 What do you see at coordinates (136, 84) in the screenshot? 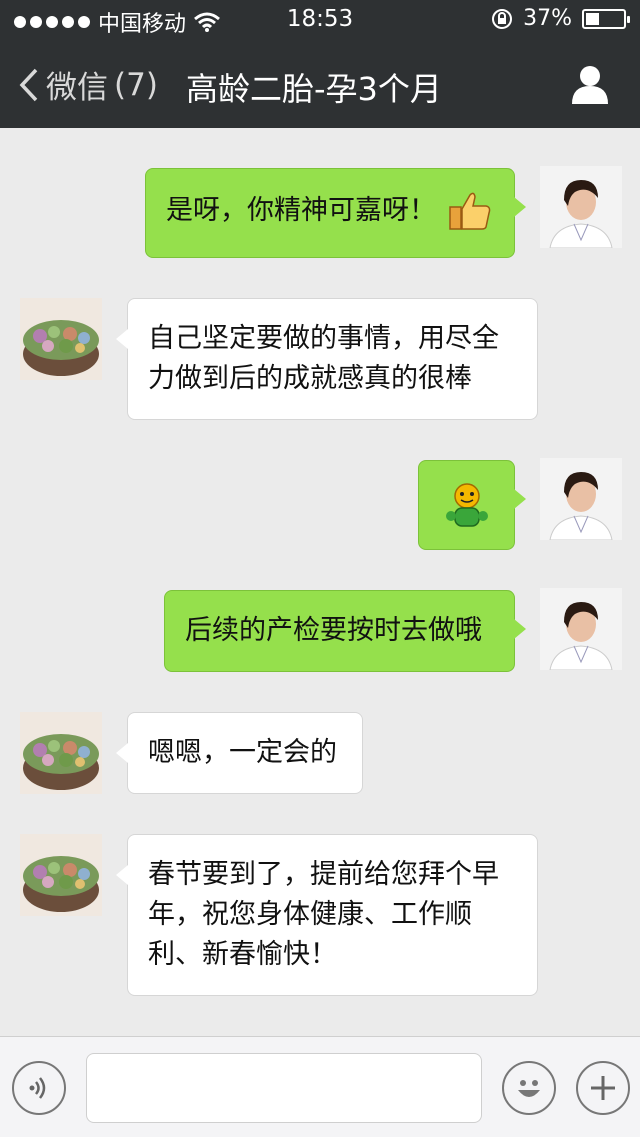
I see `unread-count: (7)` at bounding box center [136, 84].